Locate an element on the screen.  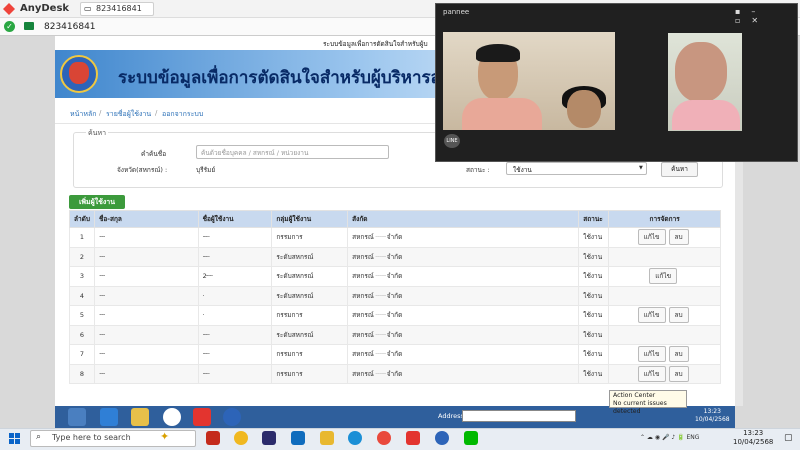
system-tray: ⌃ ☁ ◉ 🎤 ♪ 🔋 ENG is located at coordinates (669, 437).